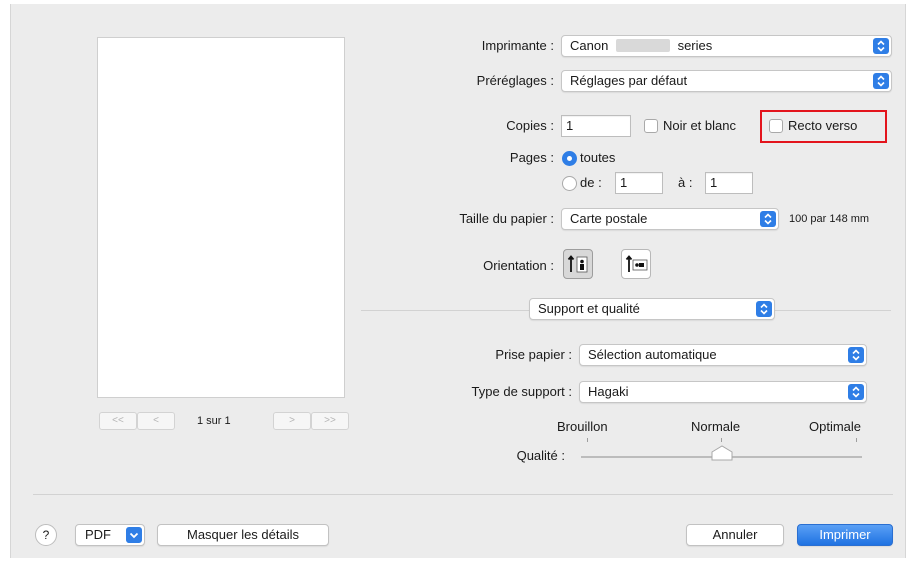 The height and width of the screenshot is (562, 910). What do you see at coordinates (518, 265) in the screenshot?
I see `orientation-label: Orientation :` at bounding box center [518, 265].